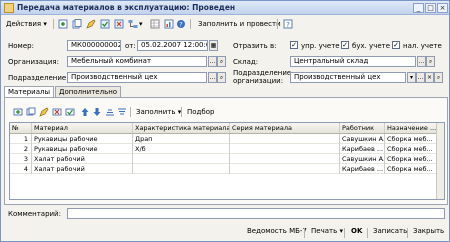 The image size is (450, 242). Describe the element at coordinates (277, 231) in the screenshot. I see `report-mb7-button: Ведомость МБ-7` at that location.